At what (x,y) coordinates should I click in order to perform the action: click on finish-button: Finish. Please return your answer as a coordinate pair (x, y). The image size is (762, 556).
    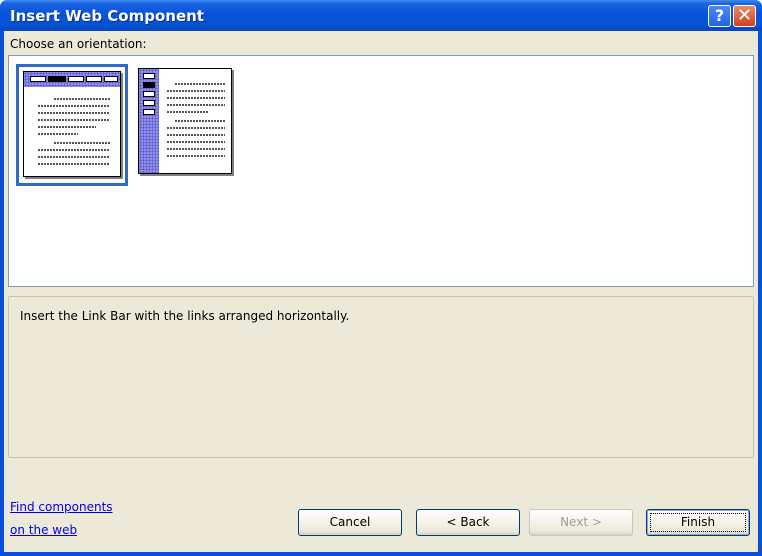
    Looking at the image, I should click on (698, 522).